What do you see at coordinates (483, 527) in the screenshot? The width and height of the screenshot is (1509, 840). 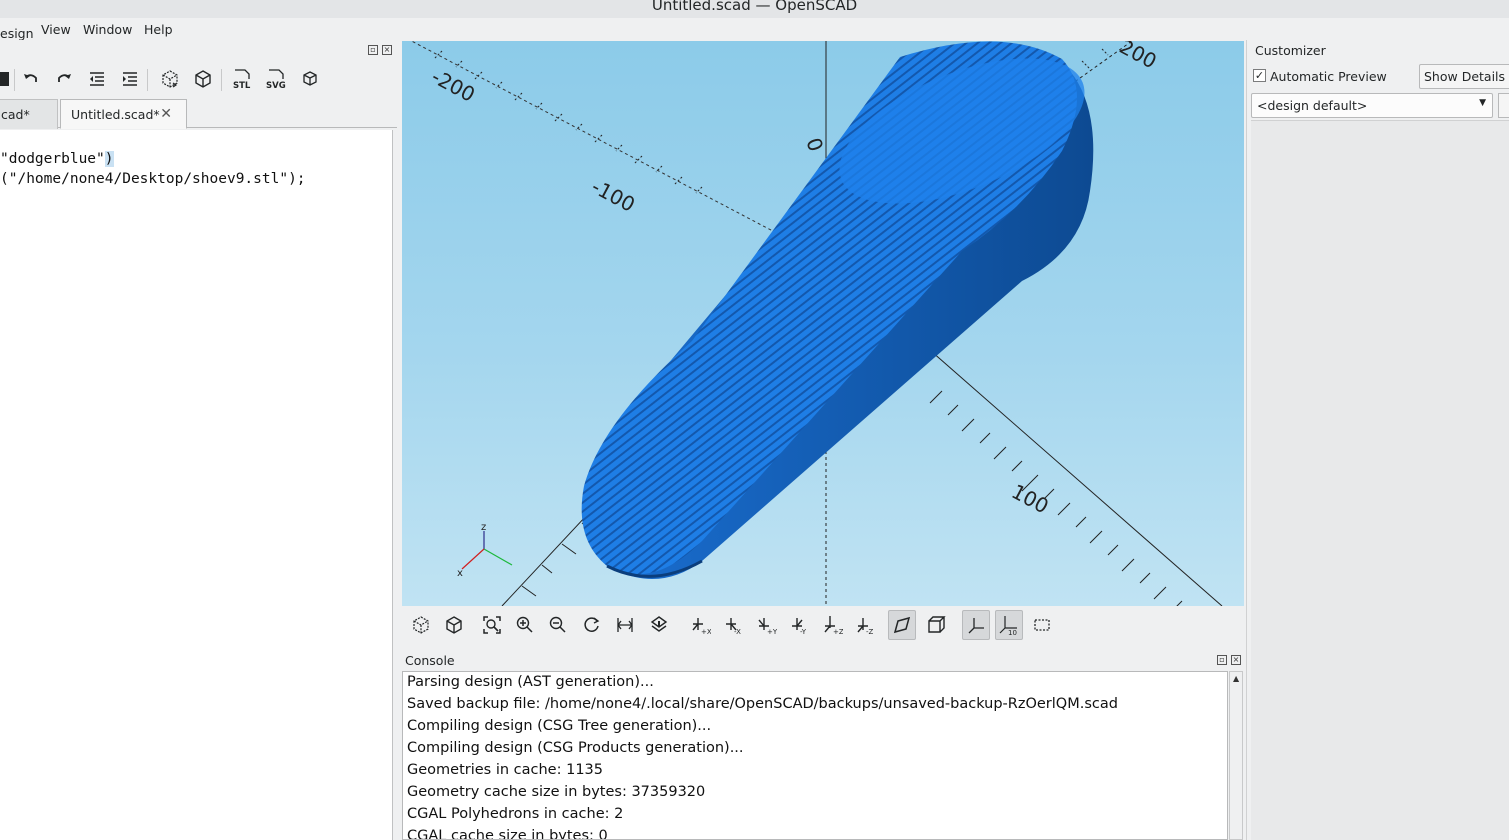 I see `gizmo-z-label: z` at bounding box center [483, 527].